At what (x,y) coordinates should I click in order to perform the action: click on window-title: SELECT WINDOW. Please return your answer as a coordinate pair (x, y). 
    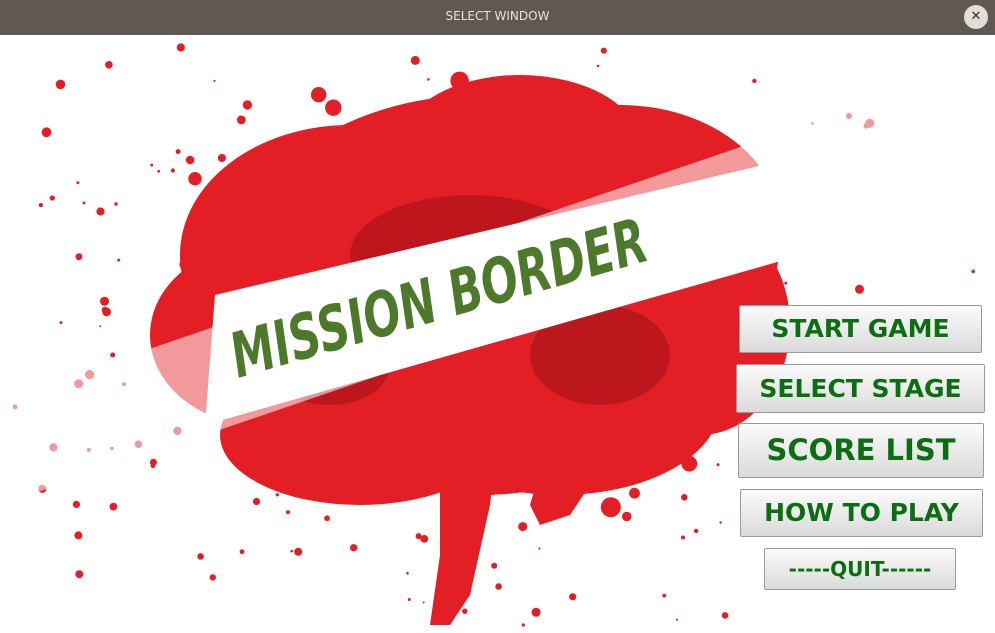
    Looking at the image, I should click on (497, 16).